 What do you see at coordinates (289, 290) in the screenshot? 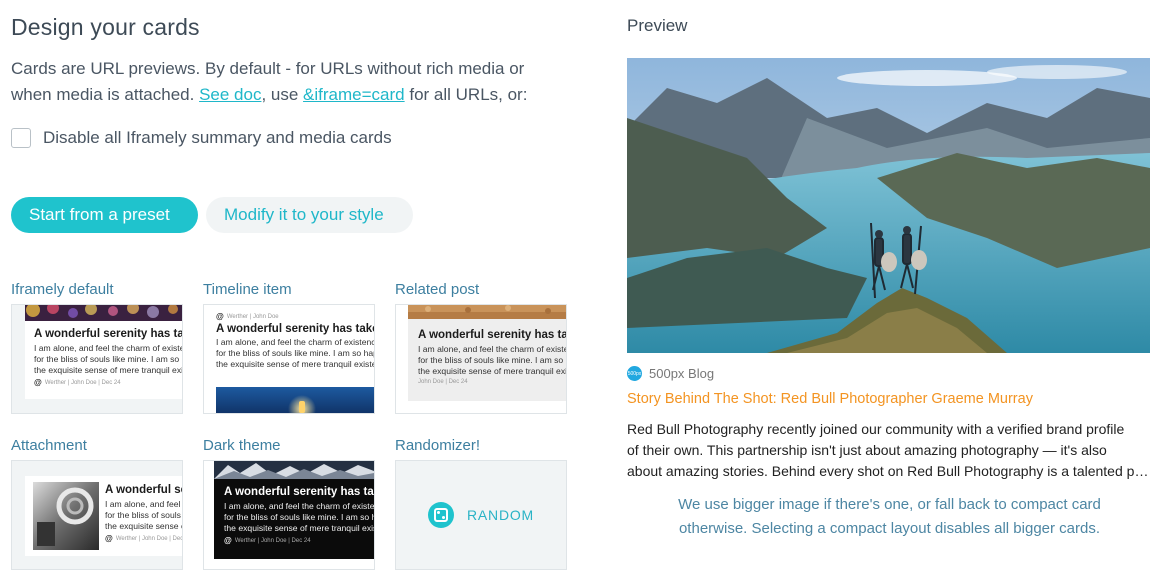
I see `preset-label: Timeline item` at bounding box center [289, 290].